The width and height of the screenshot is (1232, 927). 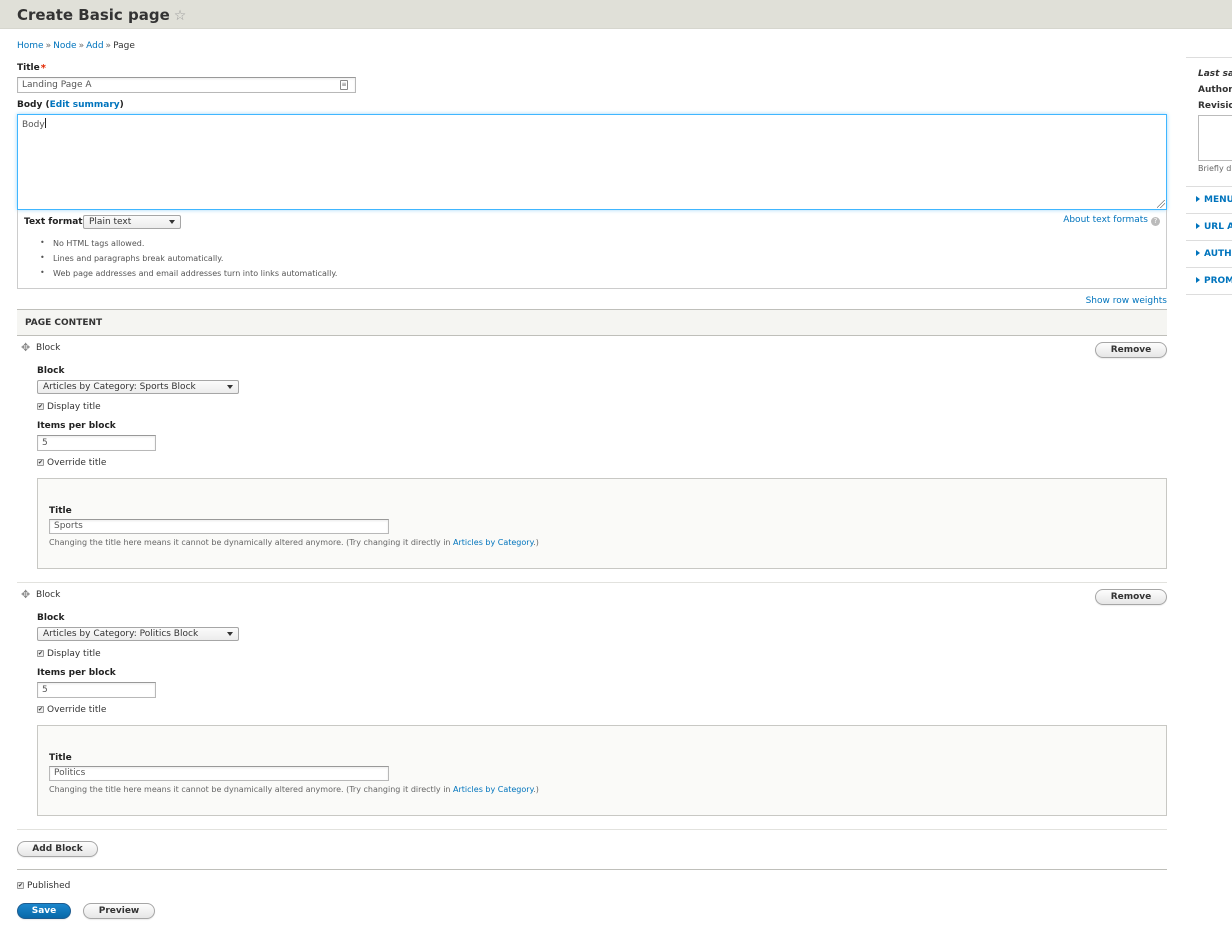 What do you see at coordinates (1215, 168) in the screenshot?
I see `revision-description: Briefly d` at bounding box center [1215, 168].